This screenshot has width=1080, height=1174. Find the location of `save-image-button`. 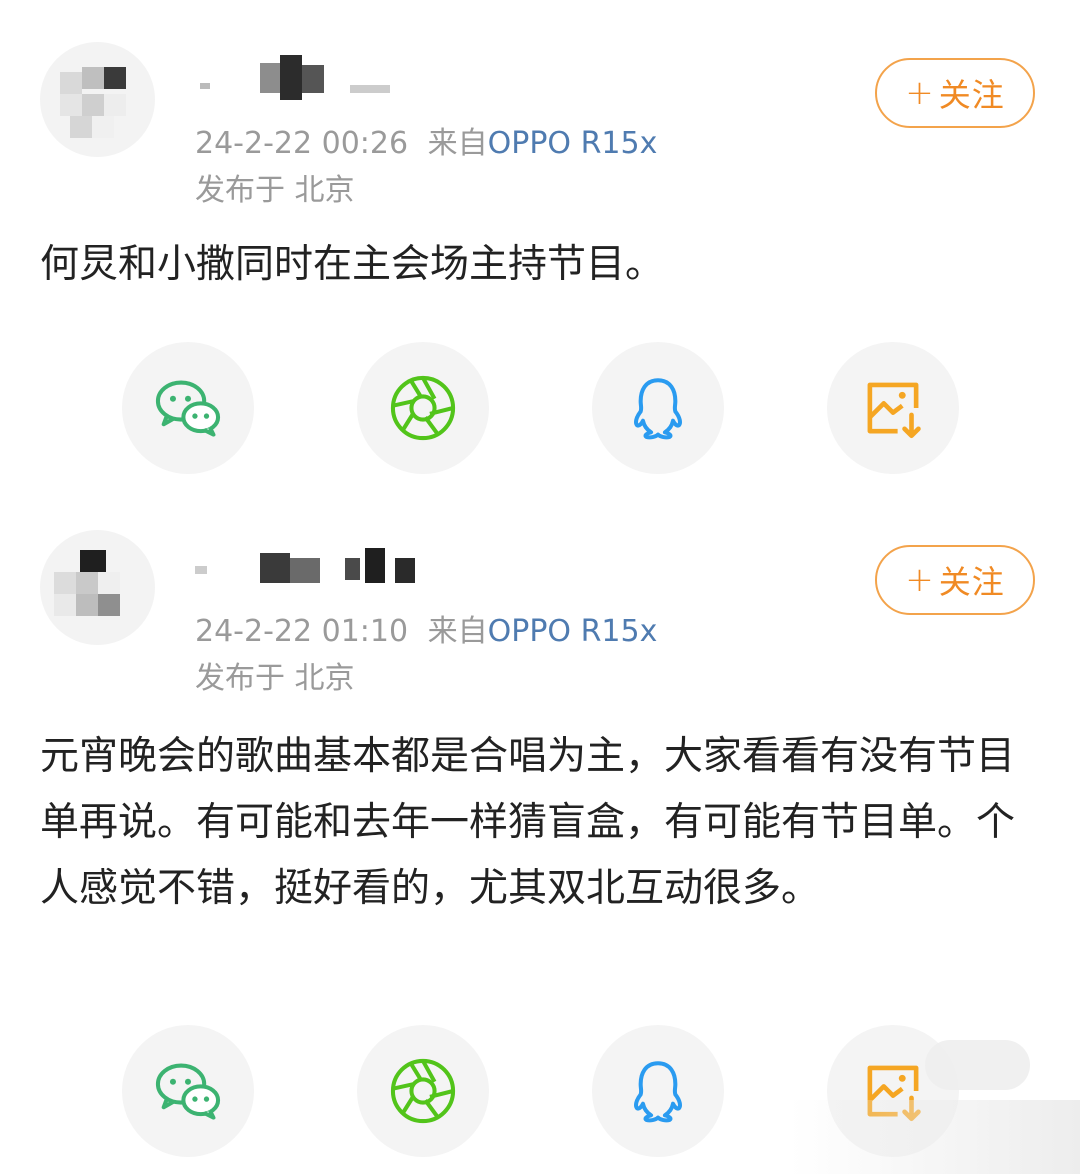

save-image-button is located at coordinates (893, 408).